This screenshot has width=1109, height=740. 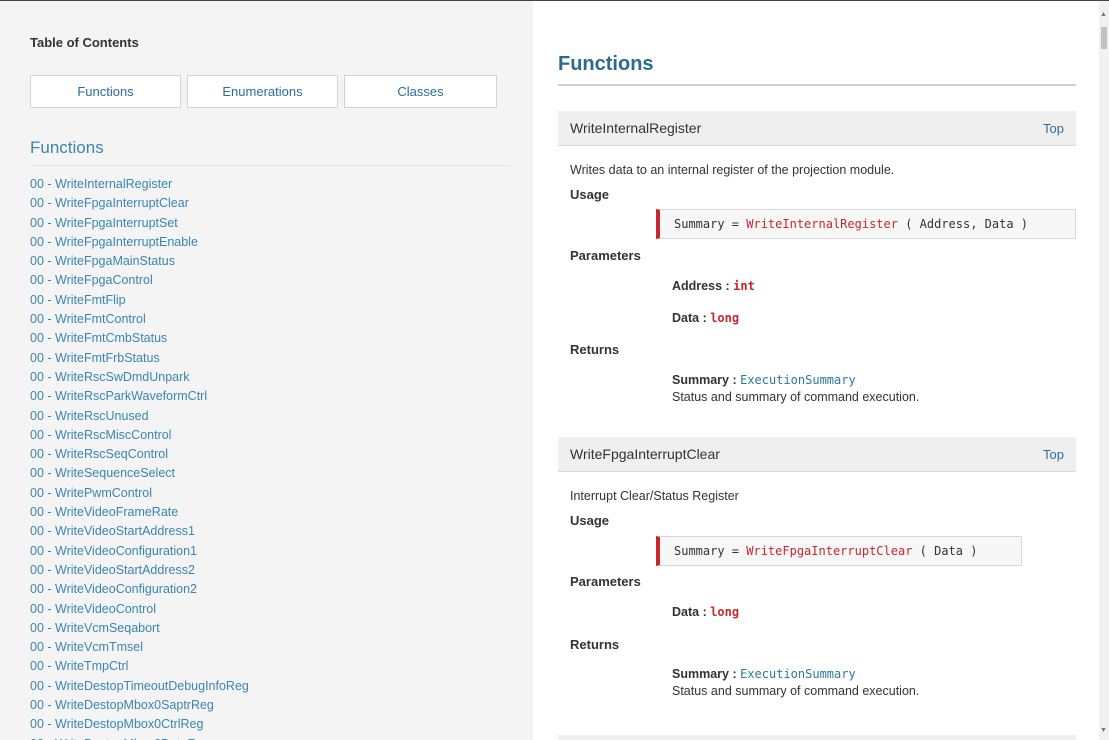 I want to click on function-link: 00 - WriteFmtControl, so click(x=139, y=319).